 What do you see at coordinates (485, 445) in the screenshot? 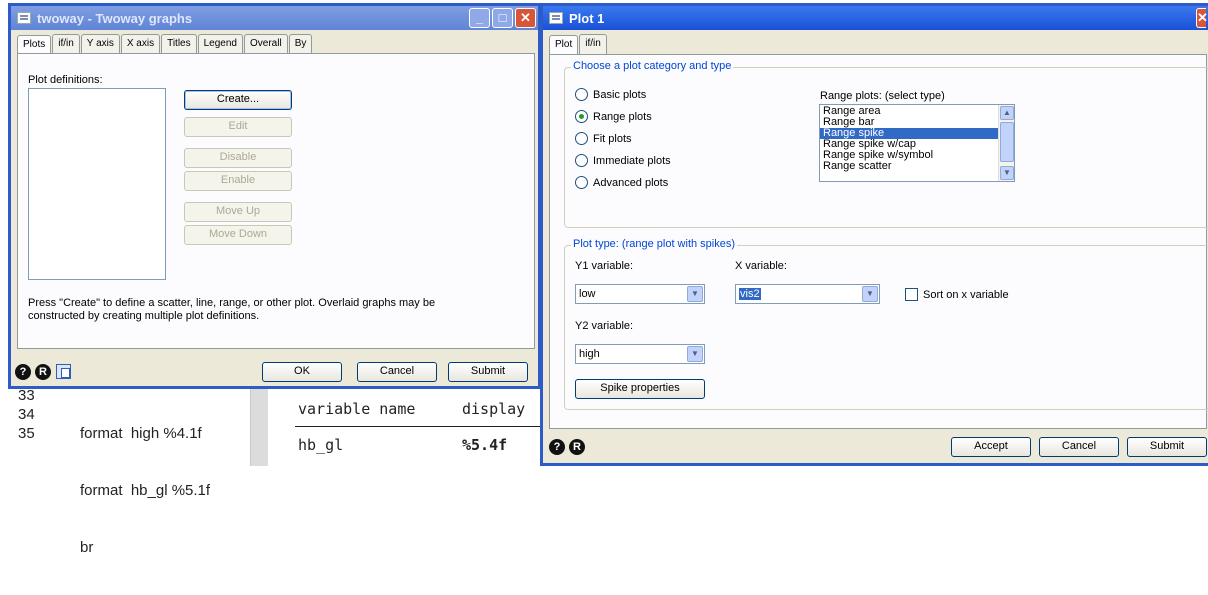
I see `table-cell-format: %5.4f` at bounding box center [485, 445].